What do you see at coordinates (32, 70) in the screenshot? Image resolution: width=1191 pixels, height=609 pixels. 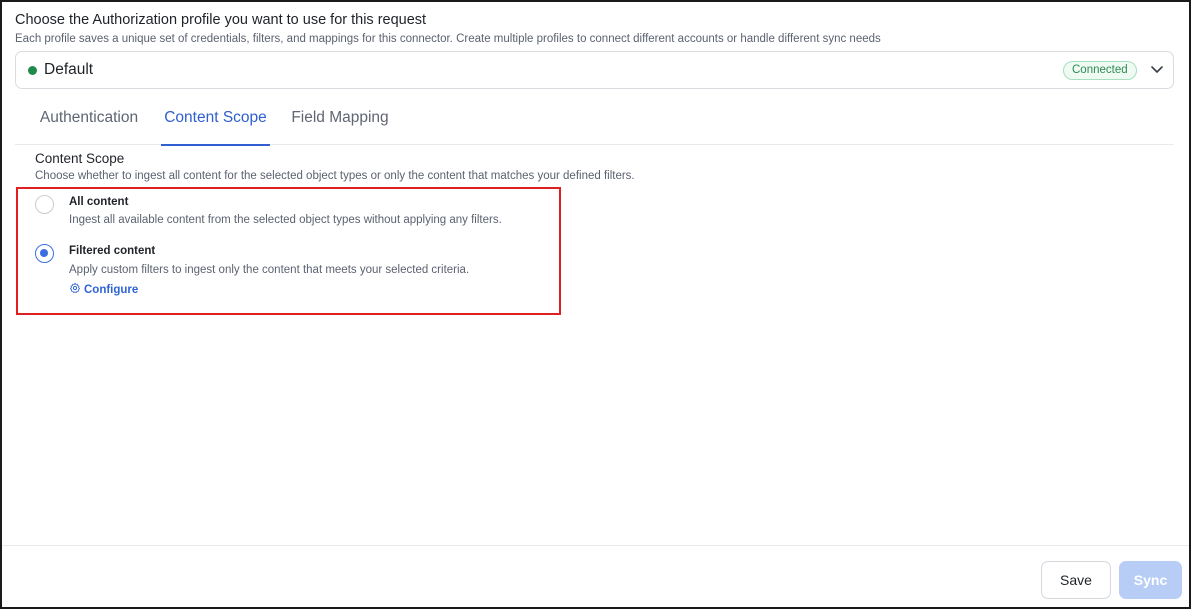 I see `status-dot-icon` at bounding box center [32, 70].